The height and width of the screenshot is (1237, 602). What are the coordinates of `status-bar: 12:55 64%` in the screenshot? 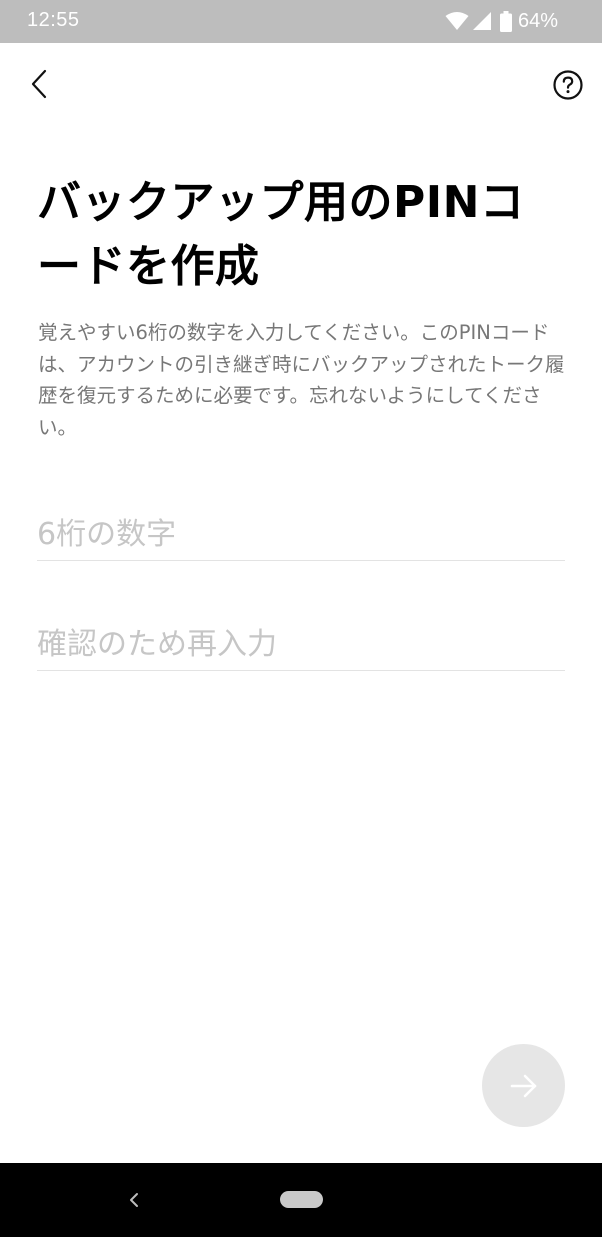 It's located at (301, 21).